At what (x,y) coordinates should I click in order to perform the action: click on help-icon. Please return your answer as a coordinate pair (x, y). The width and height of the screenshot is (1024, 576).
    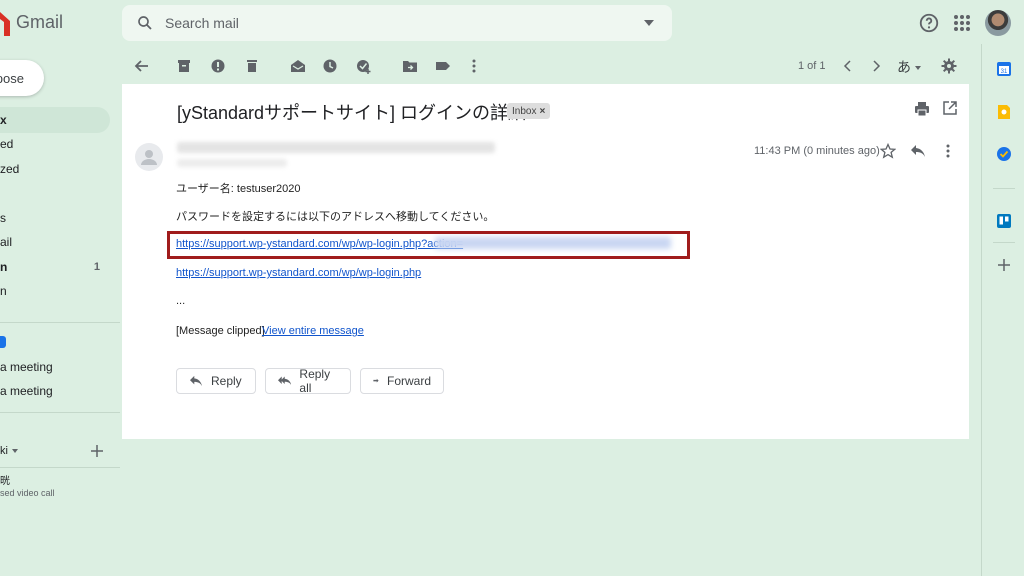
    Looking at the image, I should click on (929, 23).